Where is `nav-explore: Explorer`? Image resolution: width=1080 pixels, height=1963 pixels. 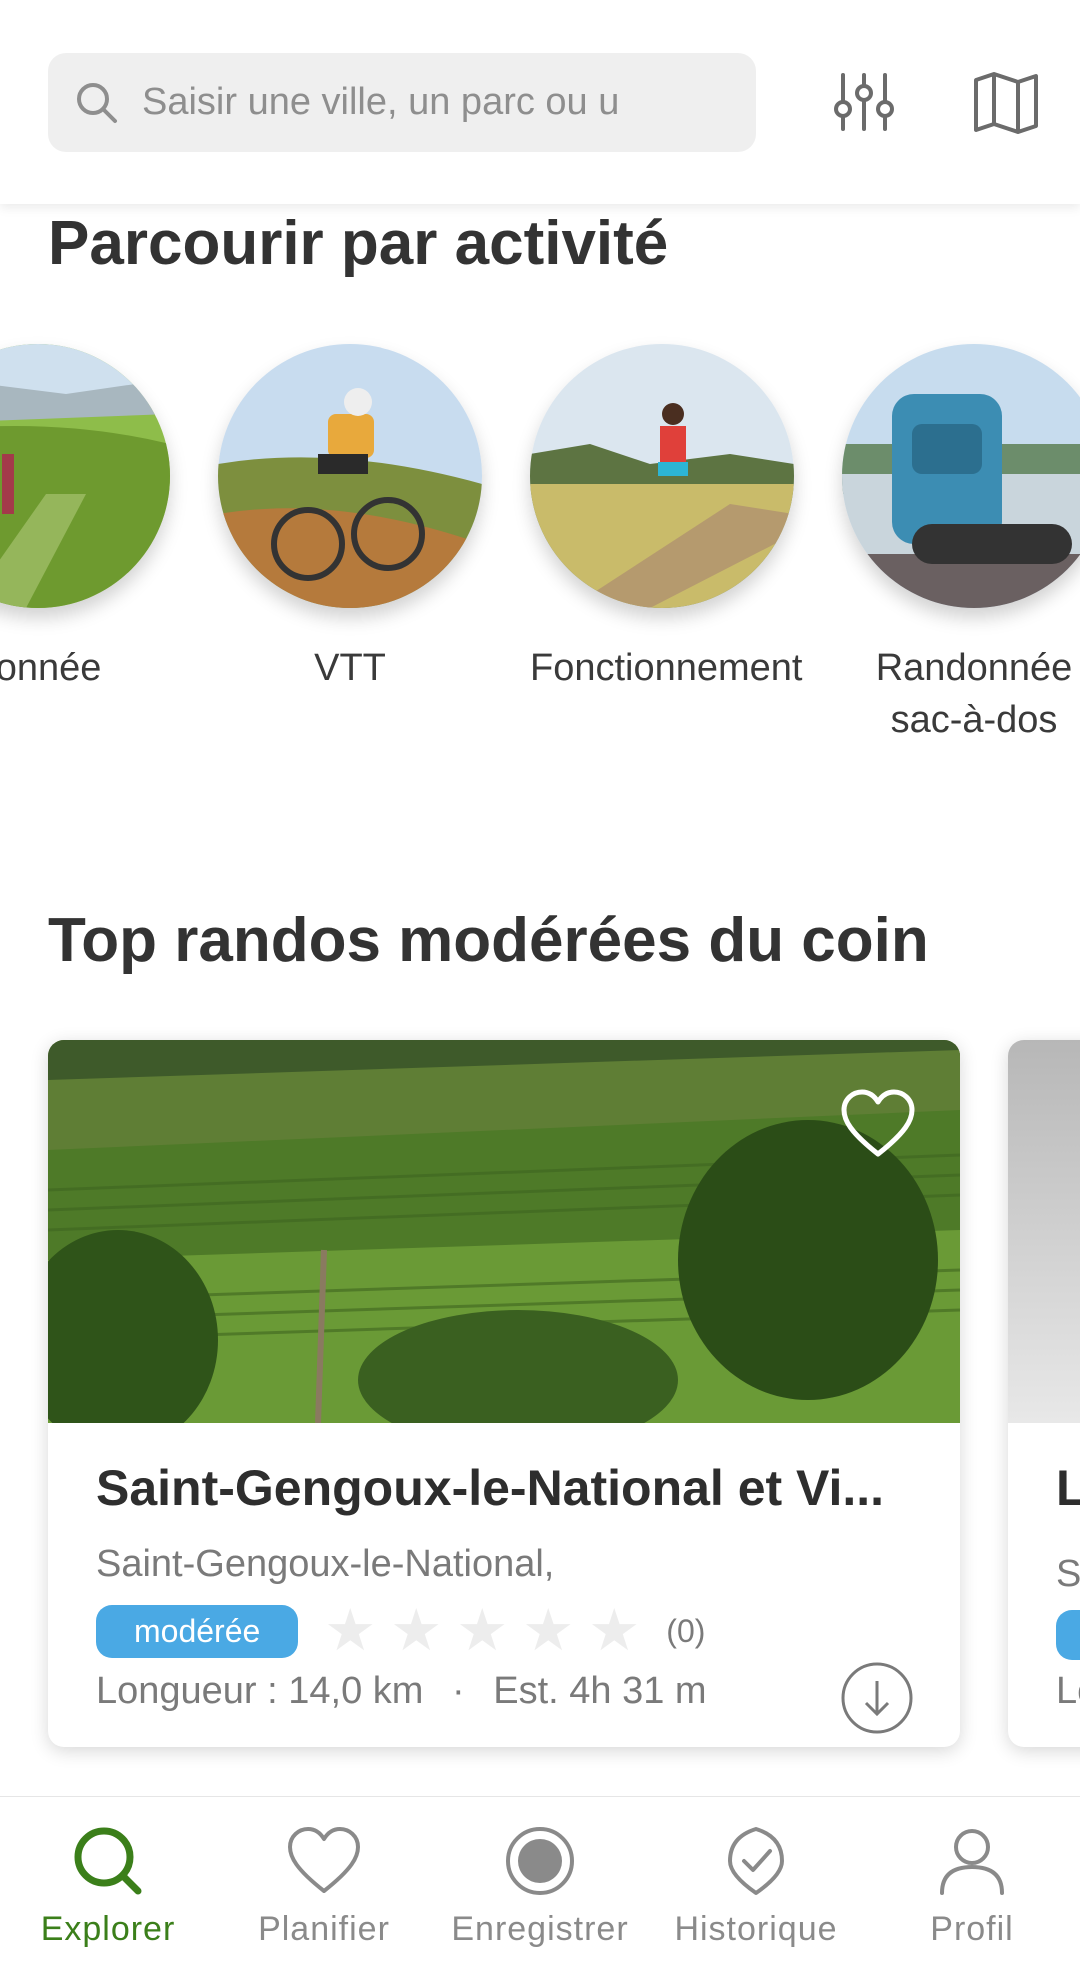
nav-explore: Explorer is located at coordinates (108, 1880).